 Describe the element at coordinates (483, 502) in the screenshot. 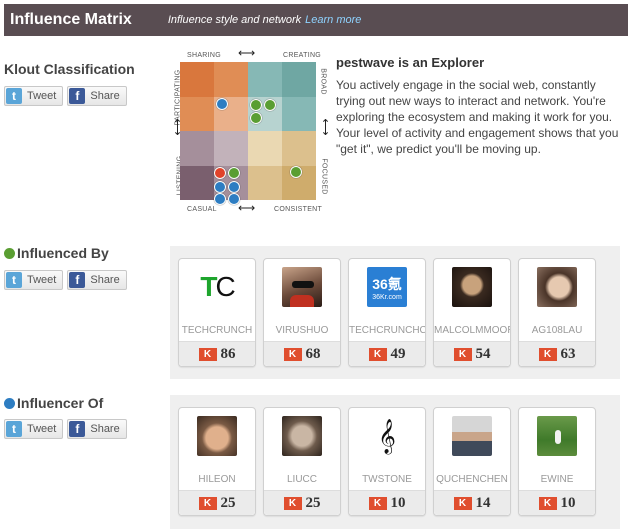

I see `klout-score: 14` at that location.